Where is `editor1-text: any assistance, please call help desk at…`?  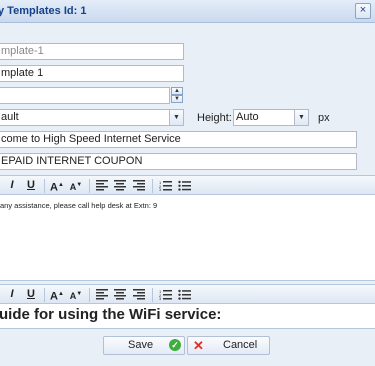 editor1-text: any assistance, please call help desk at… is located at coordinates (79, 205).